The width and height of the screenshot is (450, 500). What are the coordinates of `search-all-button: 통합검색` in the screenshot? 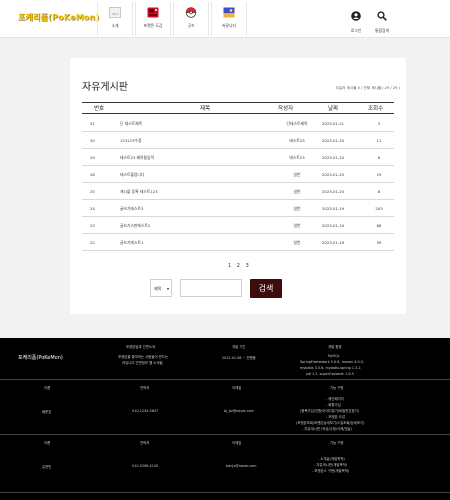 It's located at (382, 20).